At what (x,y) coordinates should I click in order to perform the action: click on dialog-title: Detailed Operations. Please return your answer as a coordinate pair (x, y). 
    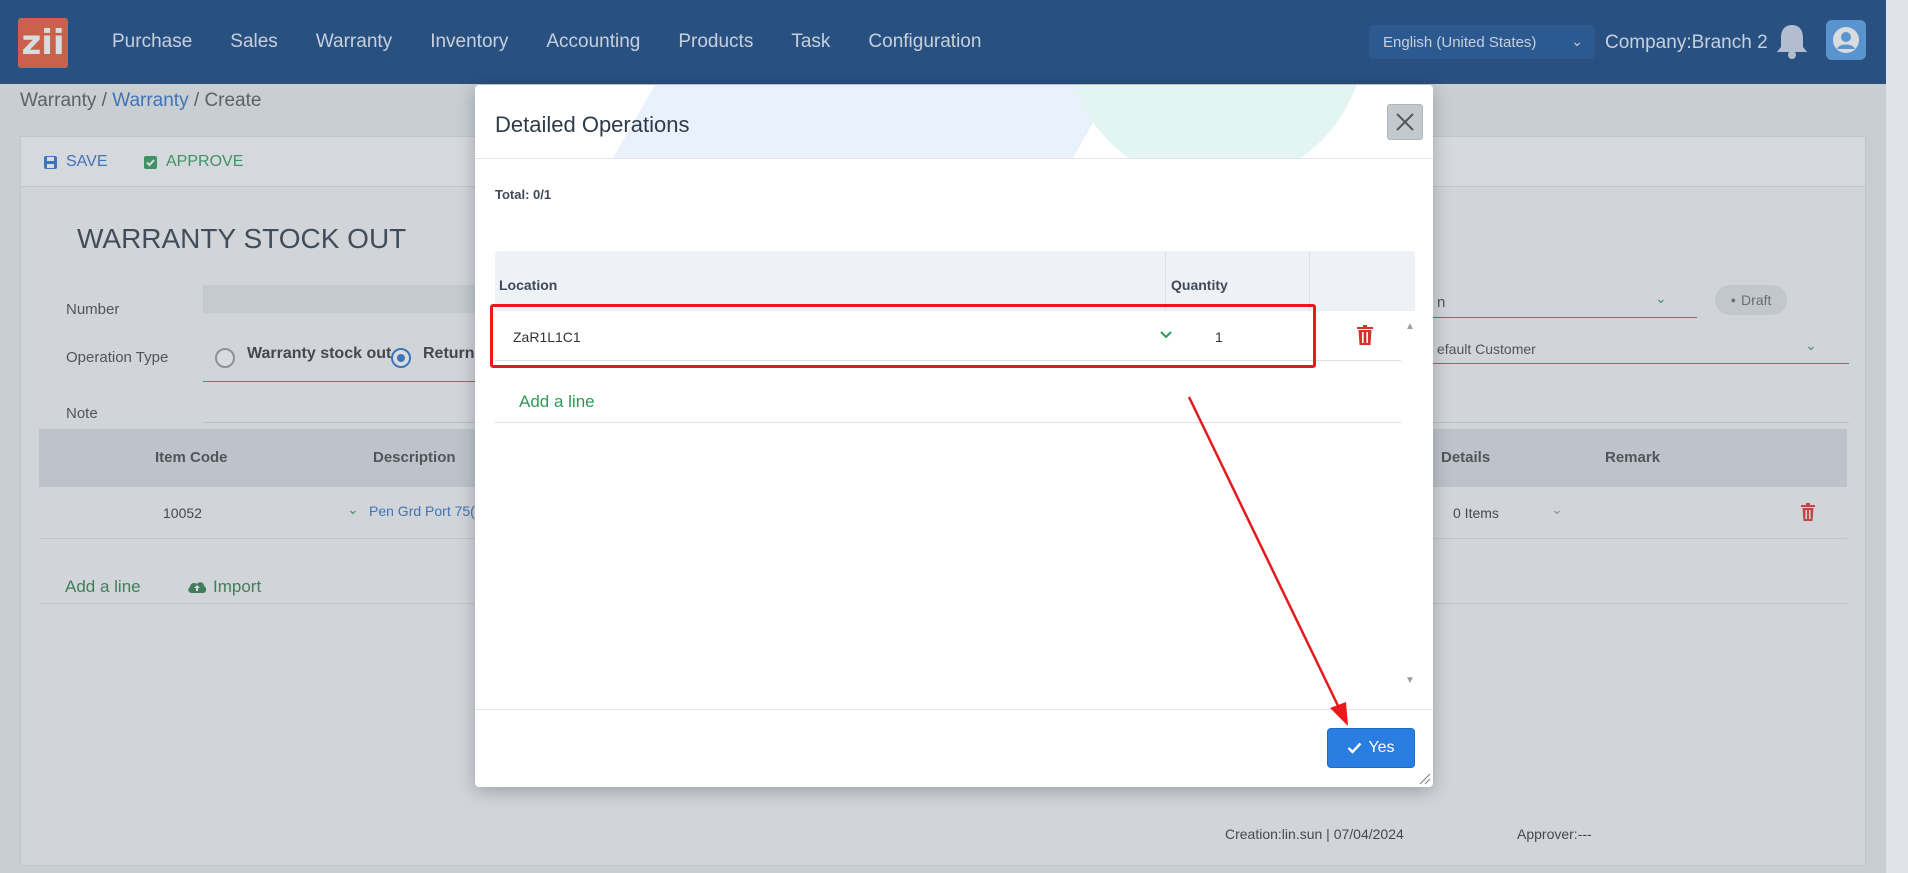
    Looking at the image, I should click on (592, 124).